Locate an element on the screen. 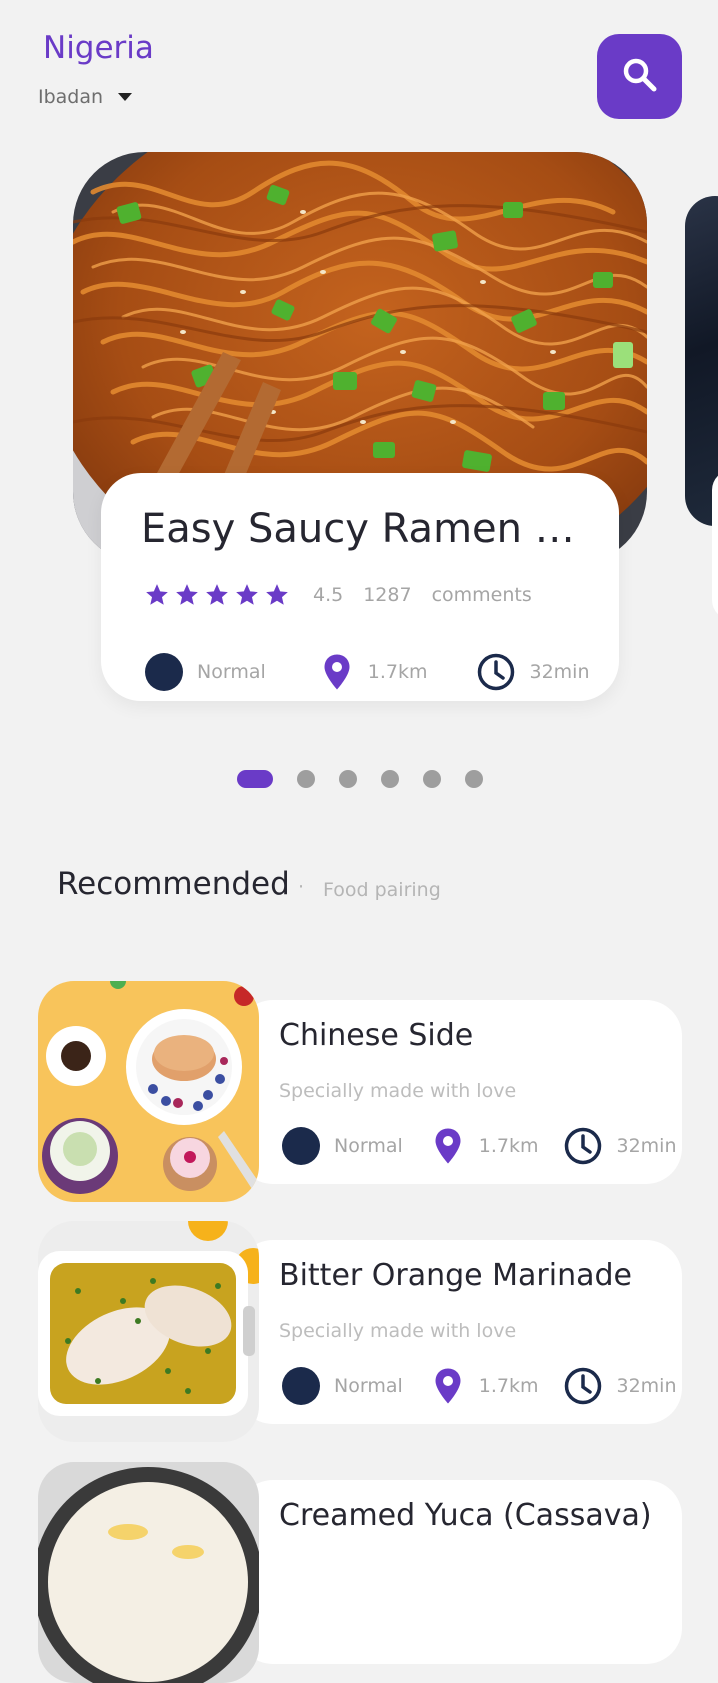  dessert-illustration is located at coordinates (148, 1091).